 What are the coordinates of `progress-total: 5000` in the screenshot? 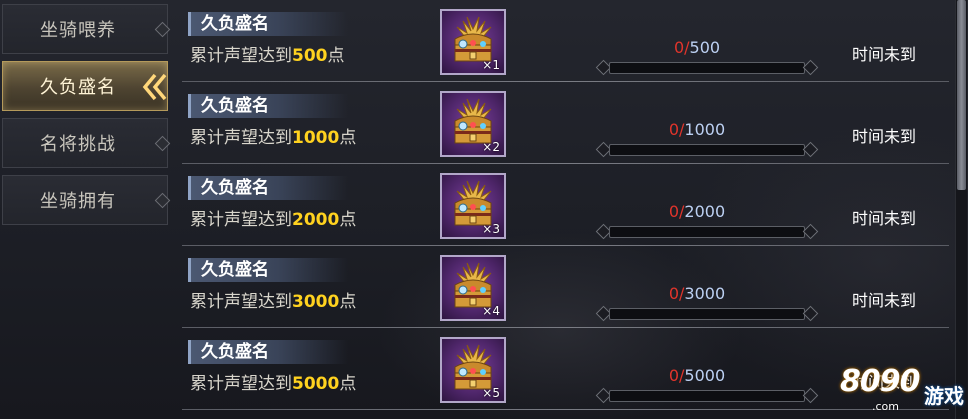 It's located at (705, 375).